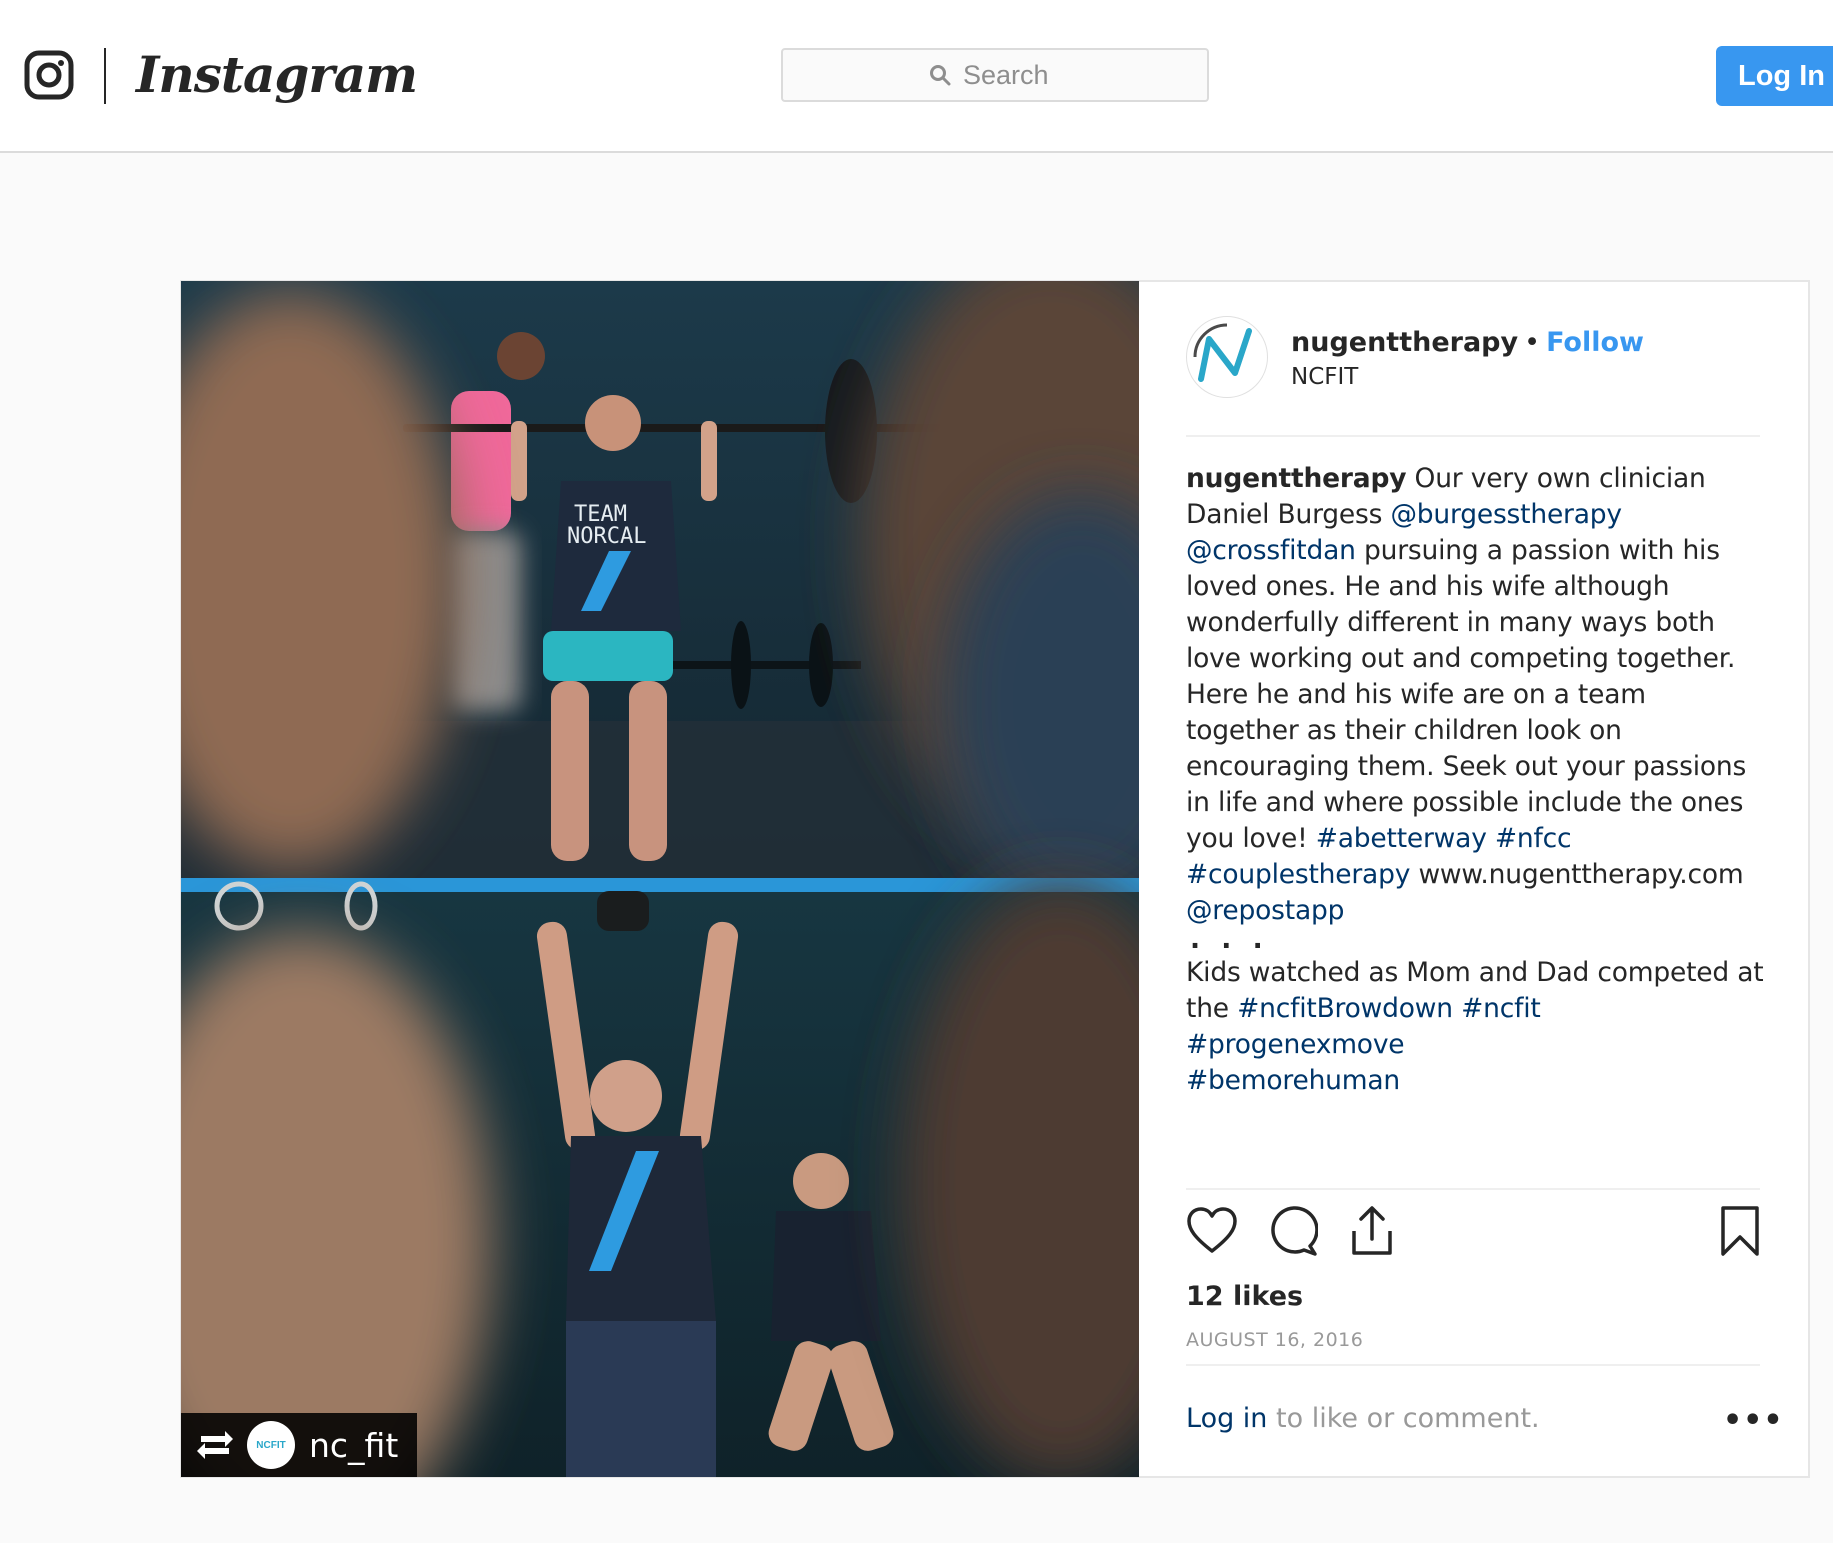 The image size is (1833, 1543). I want to click on likes-count: 12 likes, so click(1244, 1296).